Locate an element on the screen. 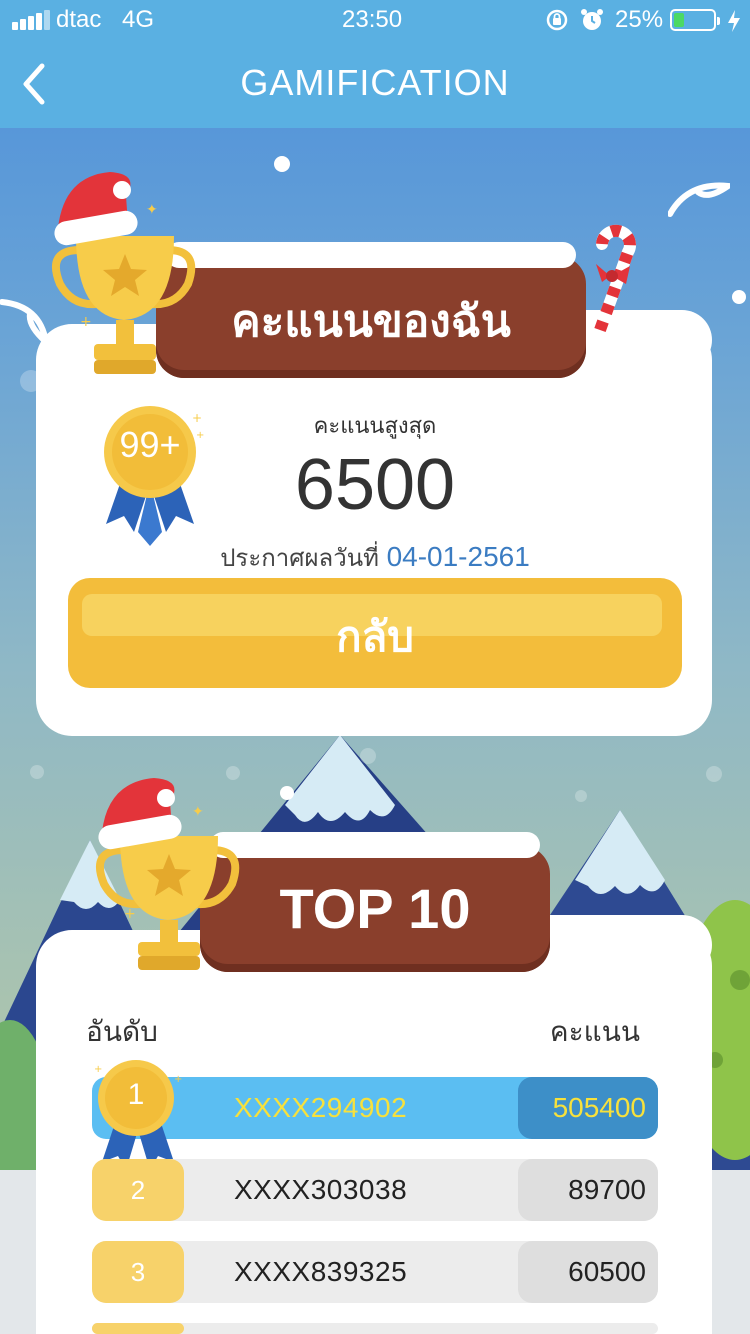  signal-icon is located at coordinates (32, 20).